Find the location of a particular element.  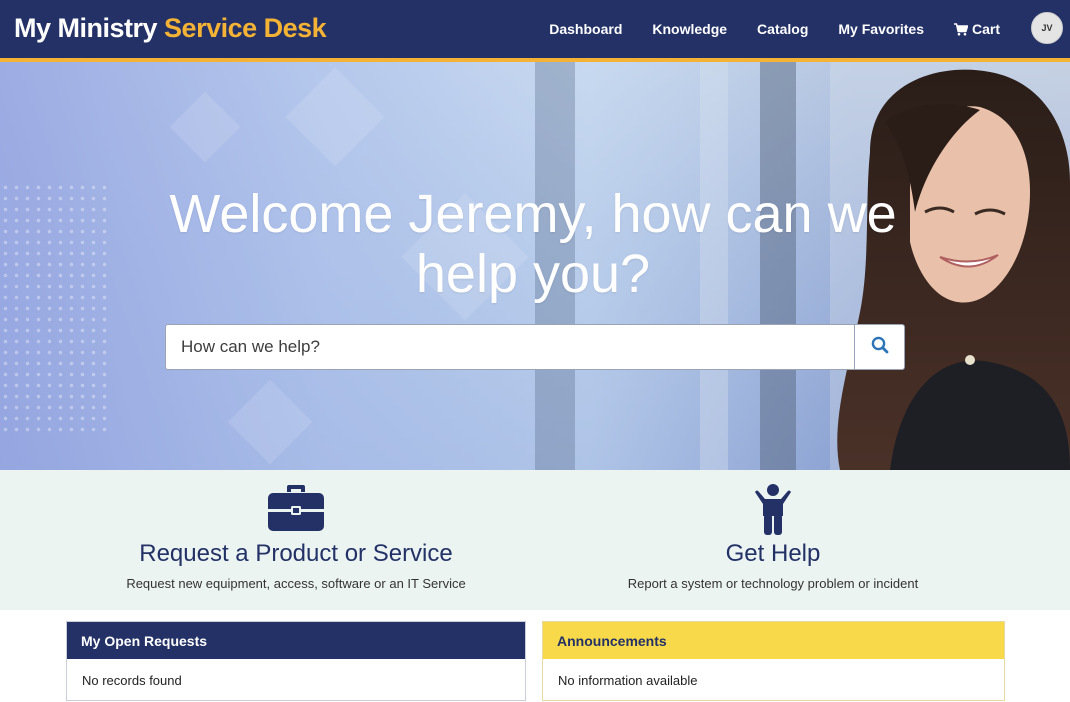

hero-search is located at coordinates (535, 347).